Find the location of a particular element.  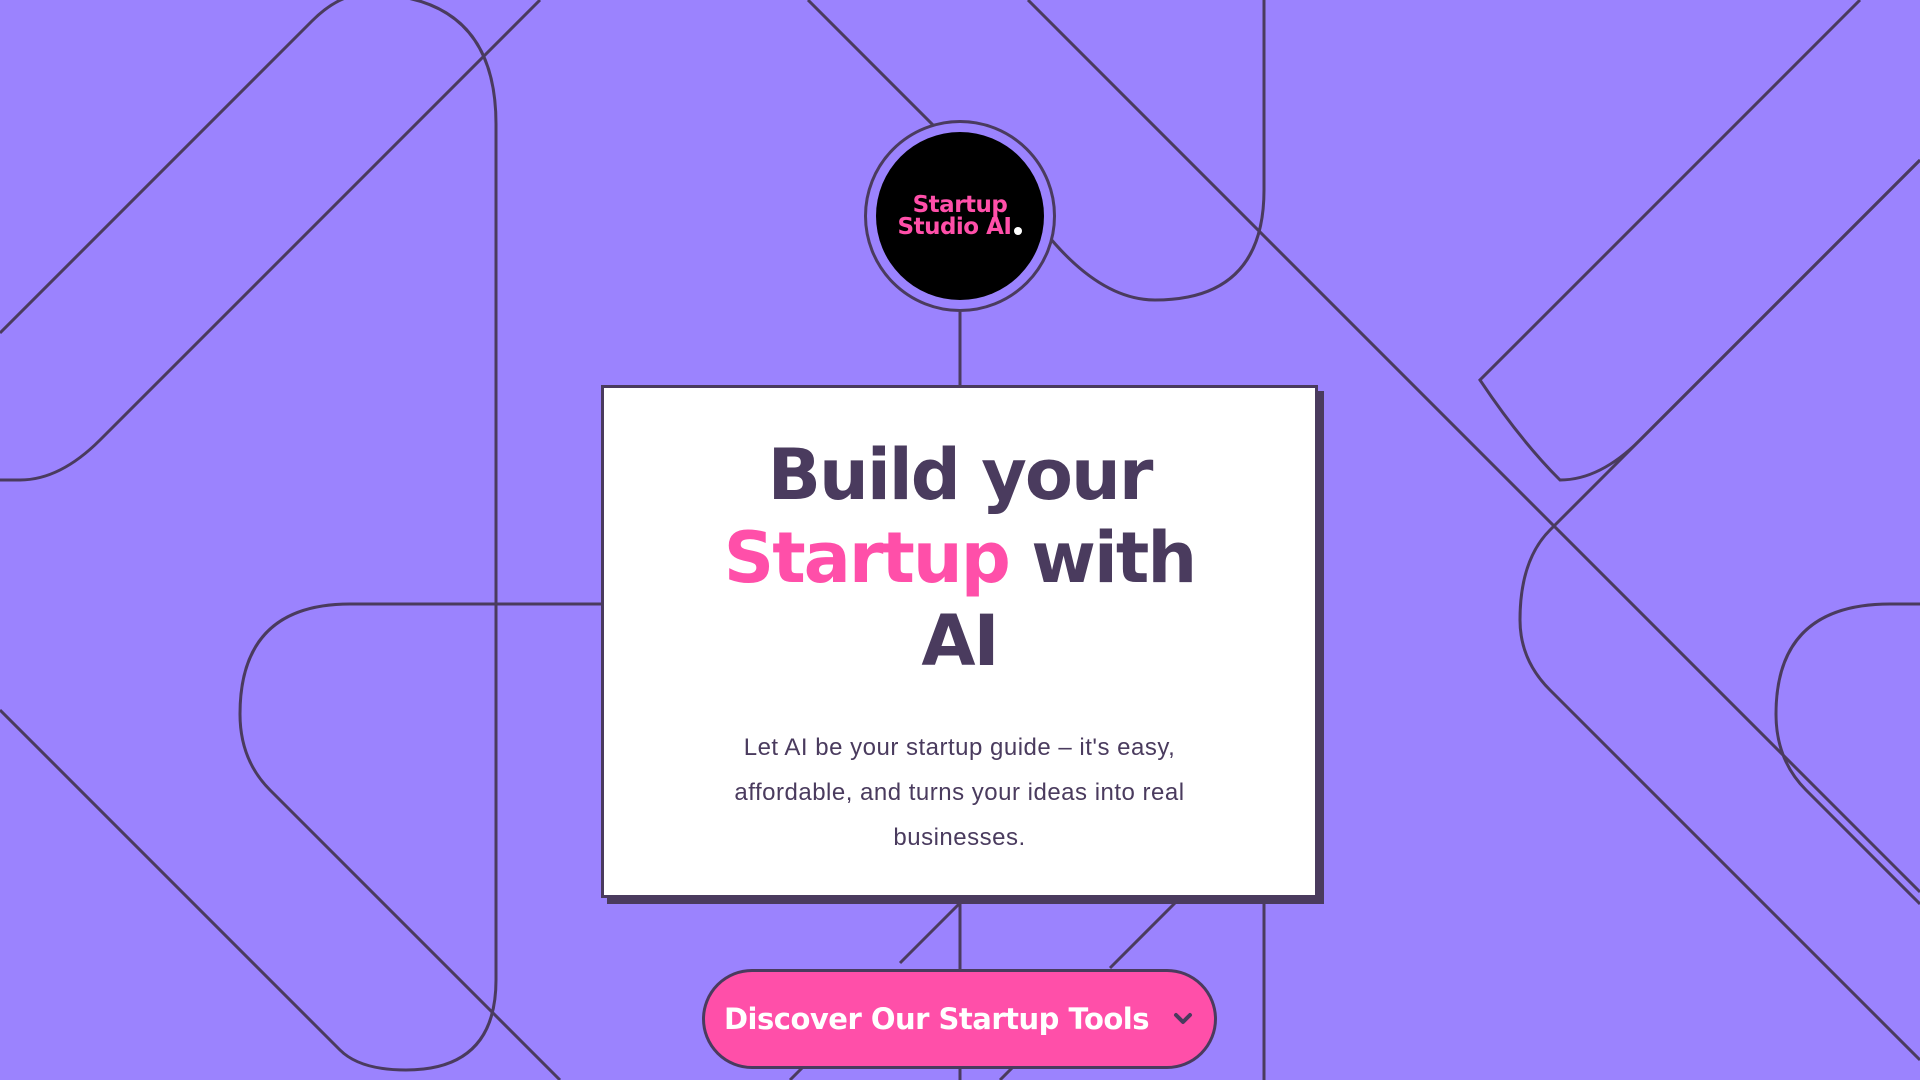

brand-logo: Startup Studio AI is located at coordinates (960, 216).